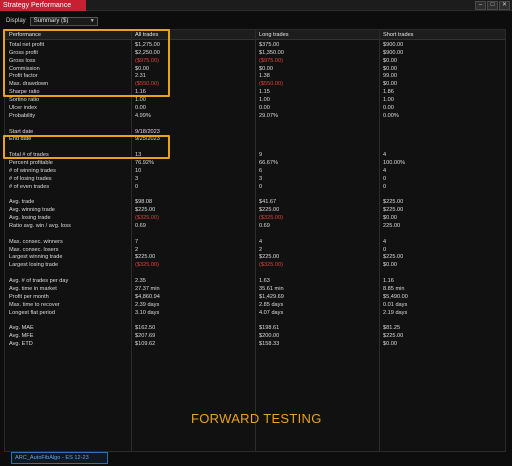 Image resolution: width=512 pixels, height=466 pixels. Describe the element at coordinates (388, 107) in the screenshot. I see `short-trades-value: 0.00` at that location.